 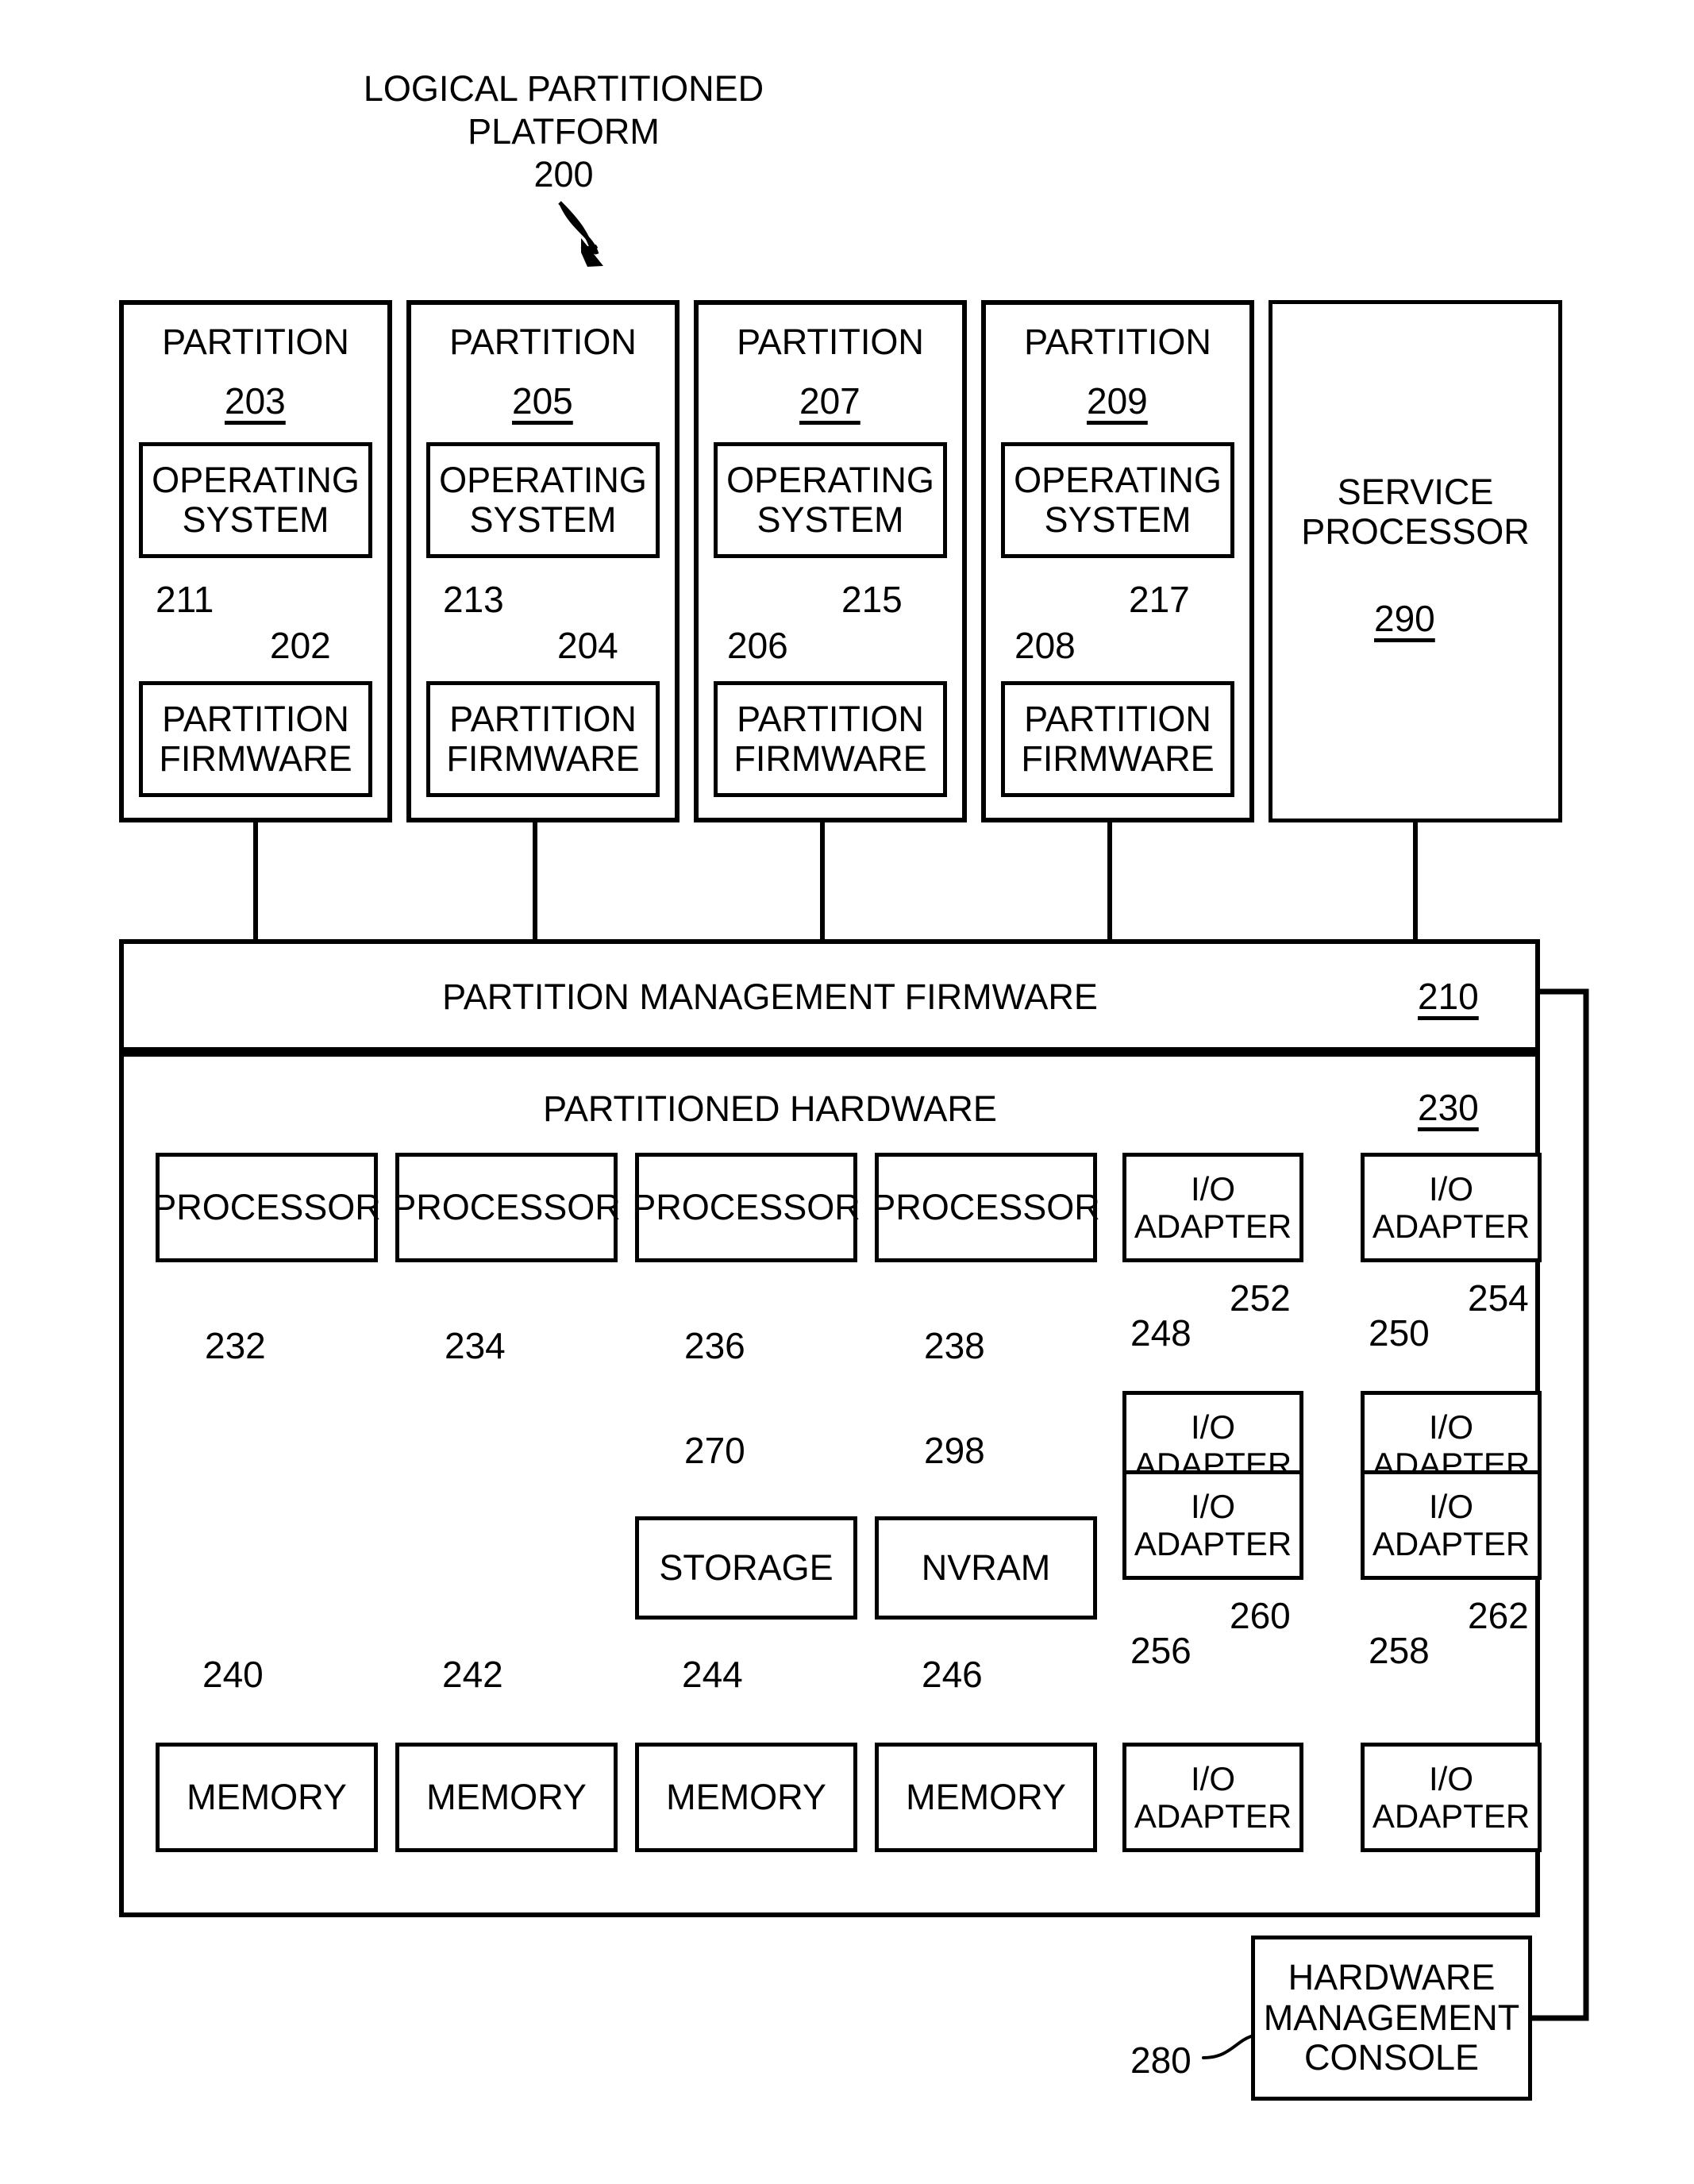 I want to click on partition-firmware-box-207: PARTITION FIRMWARE, so click(x=830, y=739).